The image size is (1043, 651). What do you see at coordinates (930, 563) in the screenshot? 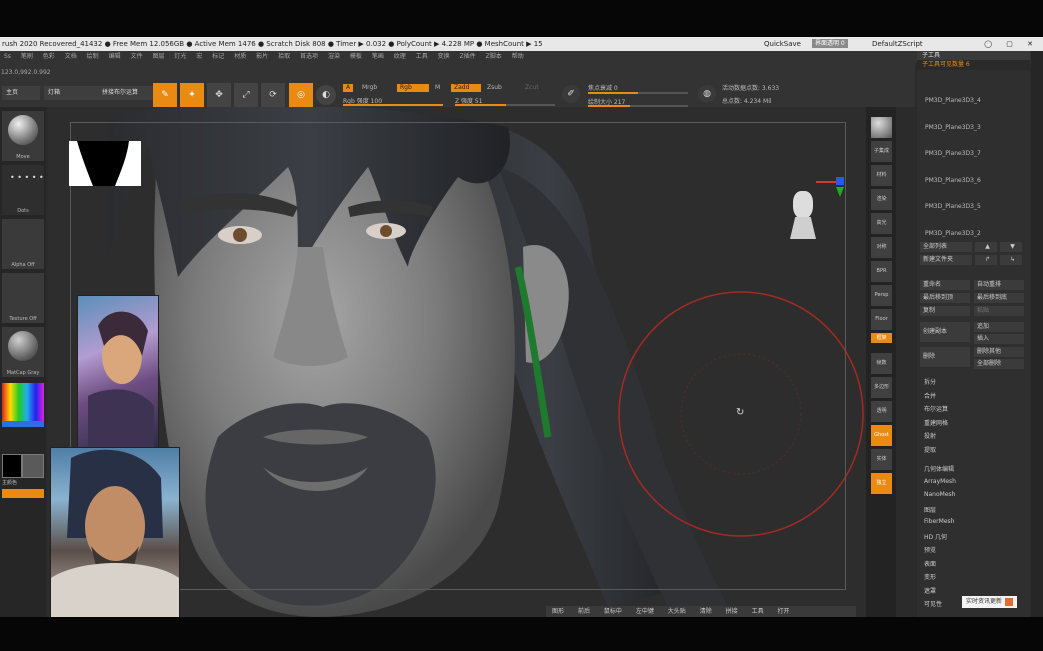
I see `tool-group-item: 表面` at bounding box center [930, 563].